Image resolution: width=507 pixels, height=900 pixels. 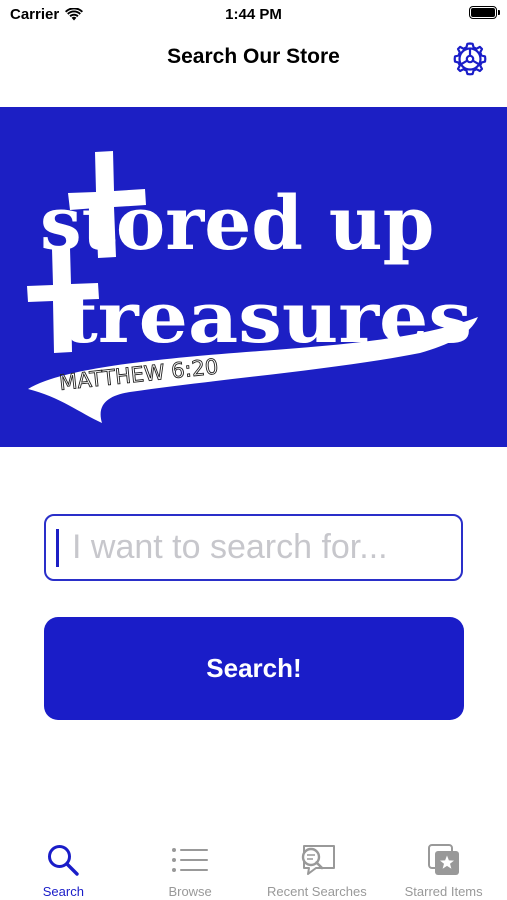 I want to click on gear-icon, so click(x=470, y=59).